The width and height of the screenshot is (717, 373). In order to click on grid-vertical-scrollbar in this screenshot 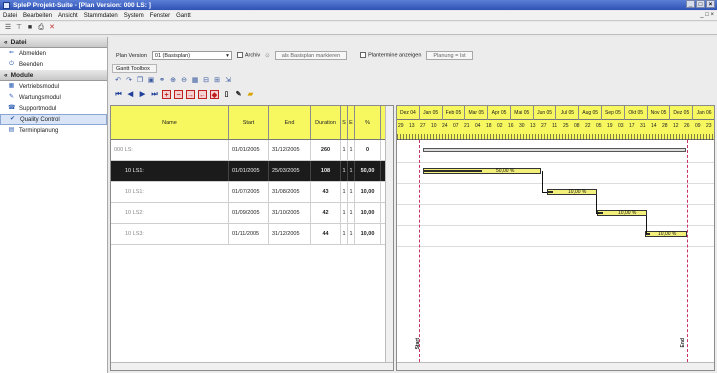, I will do `click(389, 238)`.